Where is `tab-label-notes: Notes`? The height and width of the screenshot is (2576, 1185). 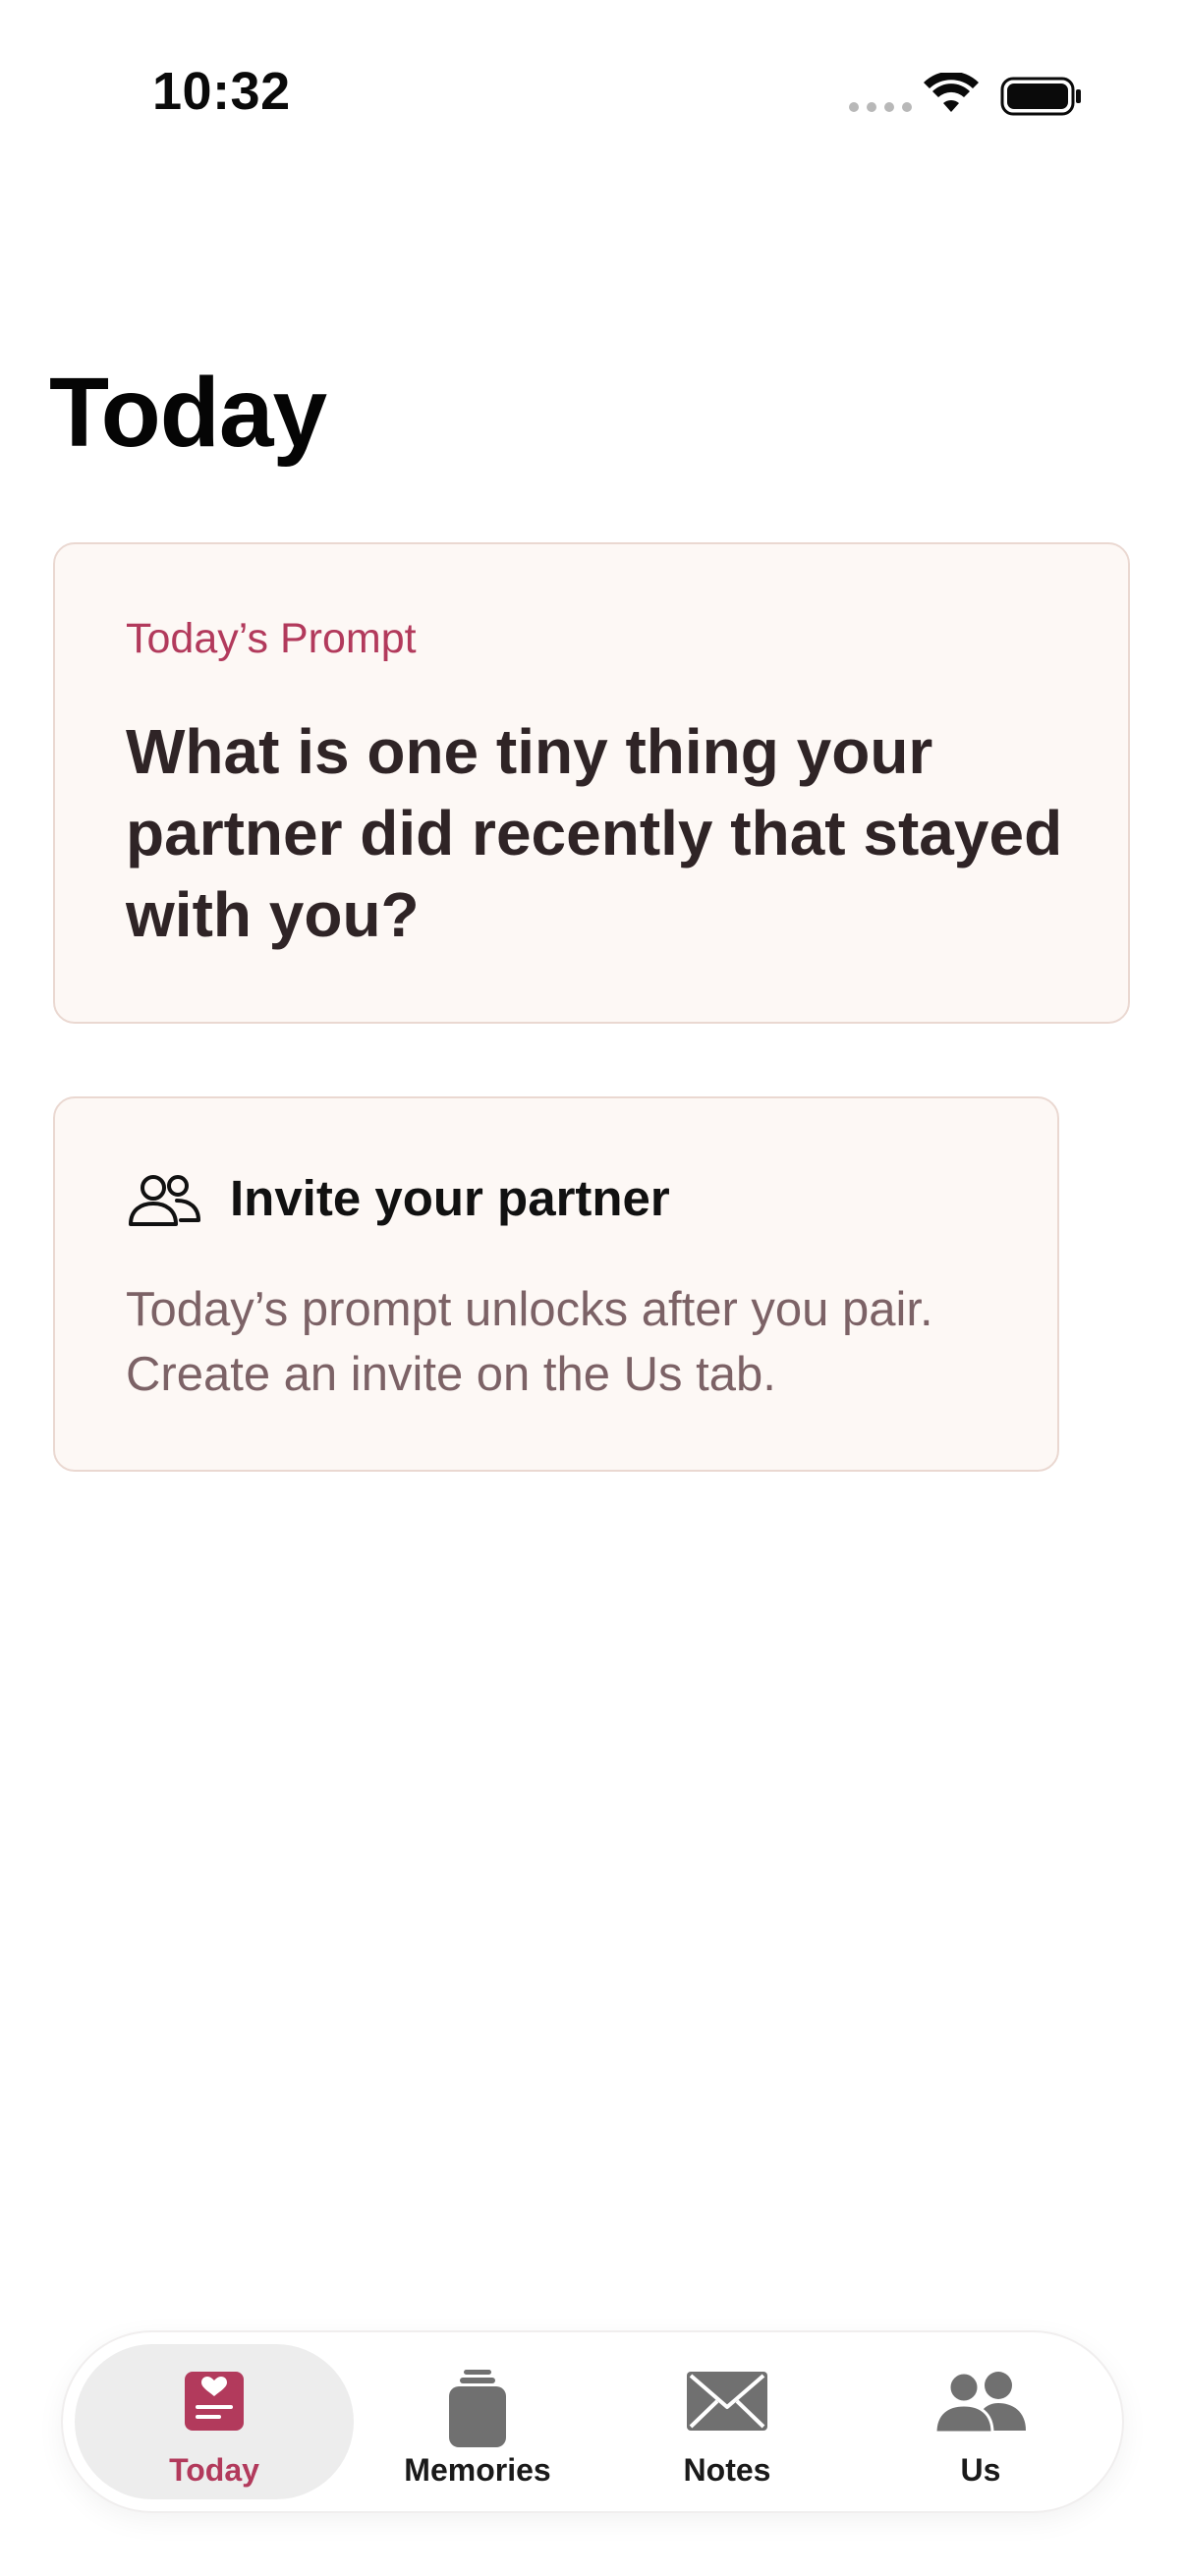
tab-label-notes: Notes is located at coordinates (727, 2470).